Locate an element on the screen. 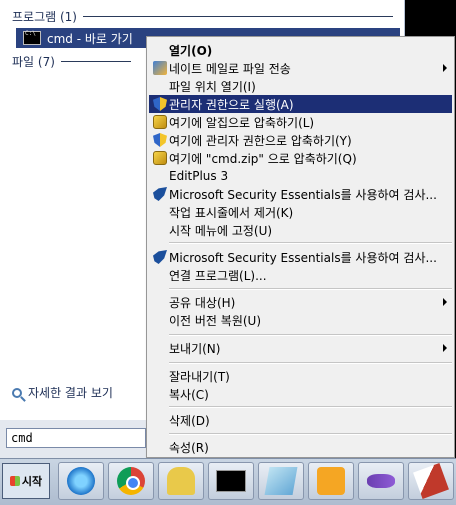  programs-header-label: 프로그램 (1) is located at coordinates (44, 17).